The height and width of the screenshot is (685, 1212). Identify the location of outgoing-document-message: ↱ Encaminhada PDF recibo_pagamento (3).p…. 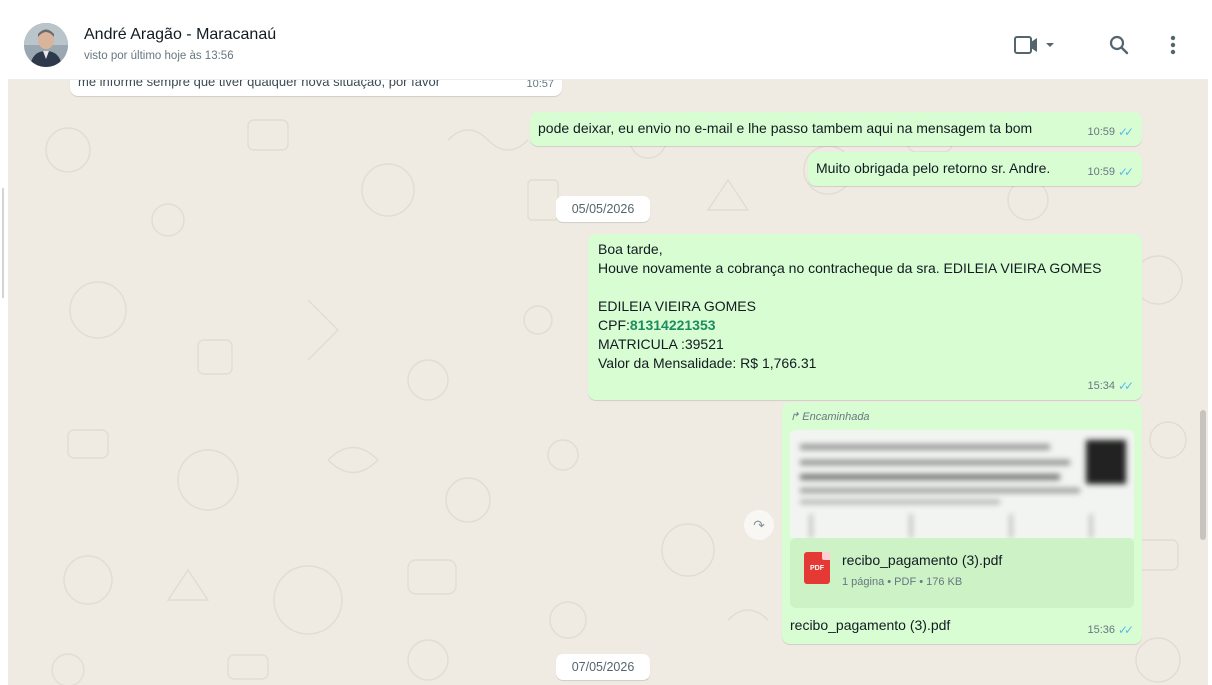
(962, 523).